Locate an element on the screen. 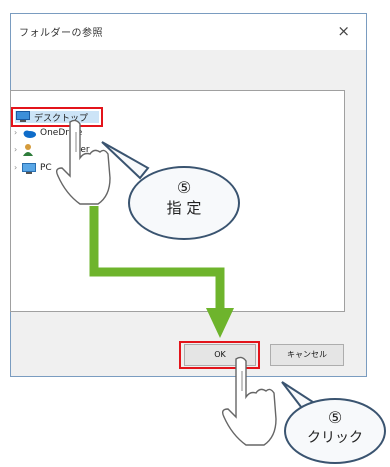  flow-arrow-icon is located at coordinates (161, 272).